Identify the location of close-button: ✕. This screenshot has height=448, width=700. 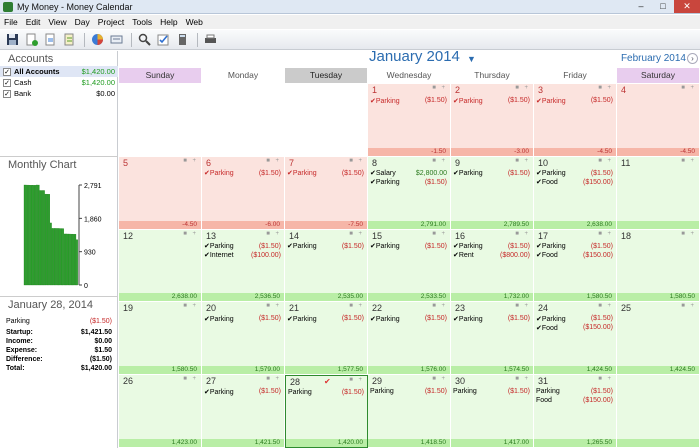
(687, 6).